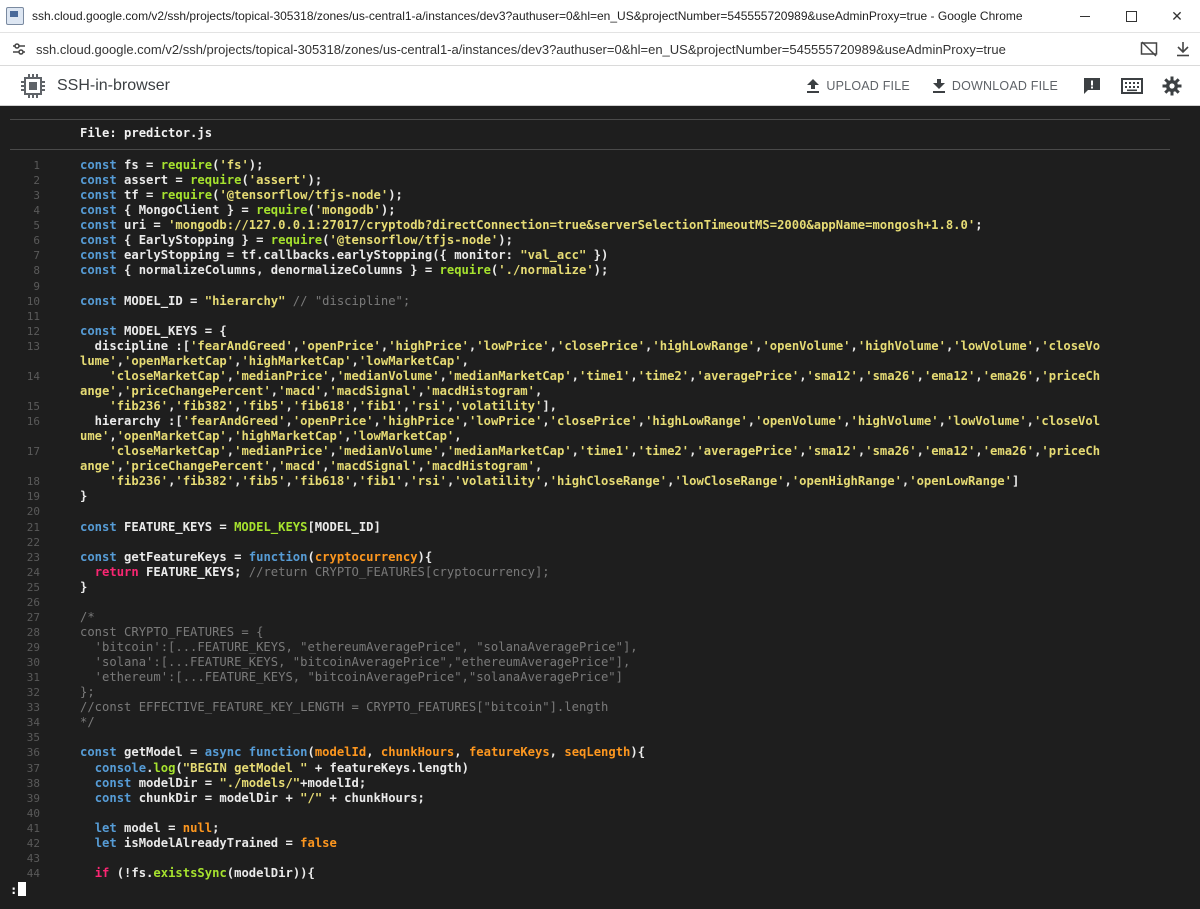 Image resolution: width=1200 pixels, height=909 pixels. What do you see at coordinates (1132, 86) in the screenshot?
I see `keyboard-button` at bounding box center [1132, 86].